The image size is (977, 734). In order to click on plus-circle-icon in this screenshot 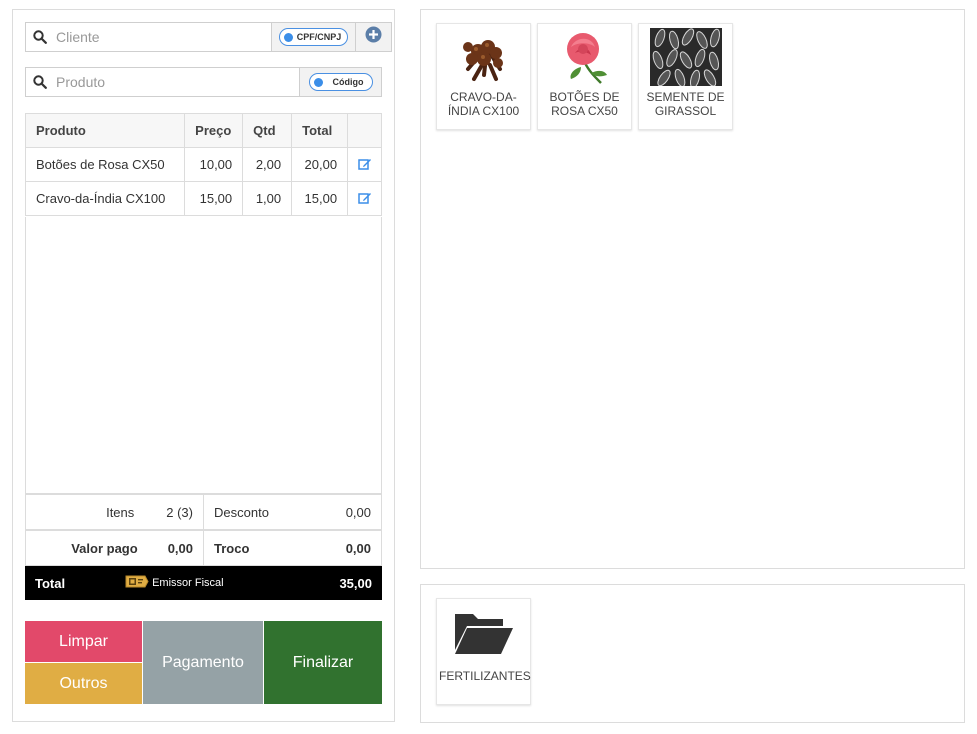, I will do `click(373, 37)`.